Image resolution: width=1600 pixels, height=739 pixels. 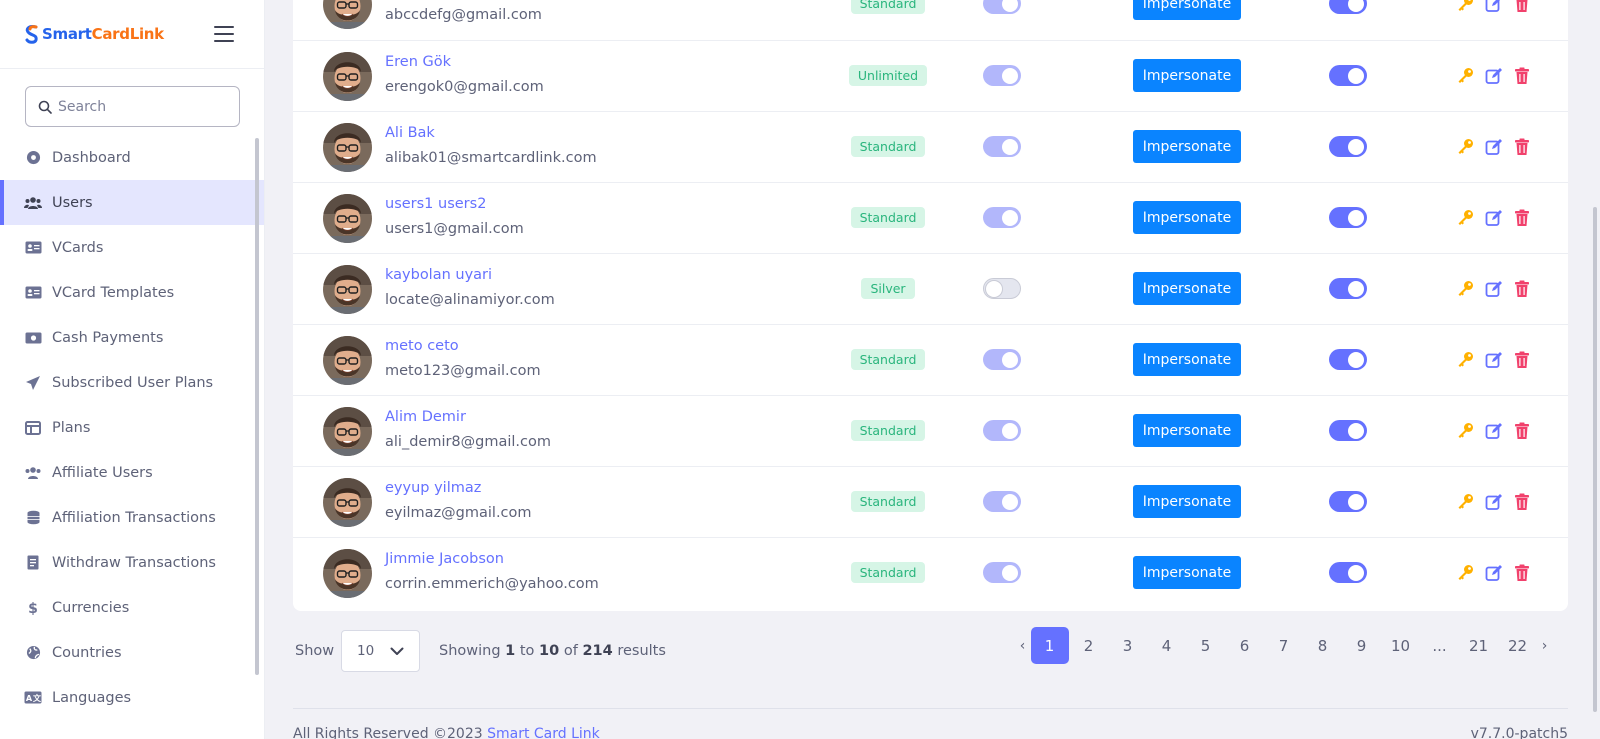 What do you see at coordinates (1362, 645) in the screenshot?
I see `page-9-button: 9` at bounding box center [1362, 645].